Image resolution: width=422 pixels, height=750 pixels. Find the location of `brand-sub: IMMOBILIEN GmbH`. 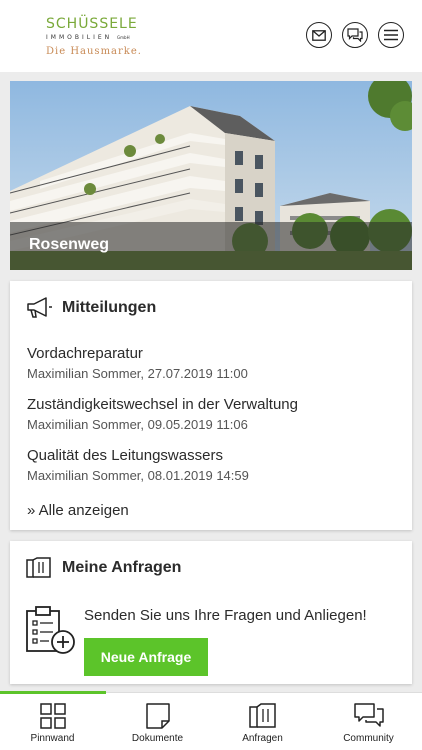

brand-sub: IMMOBILIEN GmbH is located at coordinates (88, 37).